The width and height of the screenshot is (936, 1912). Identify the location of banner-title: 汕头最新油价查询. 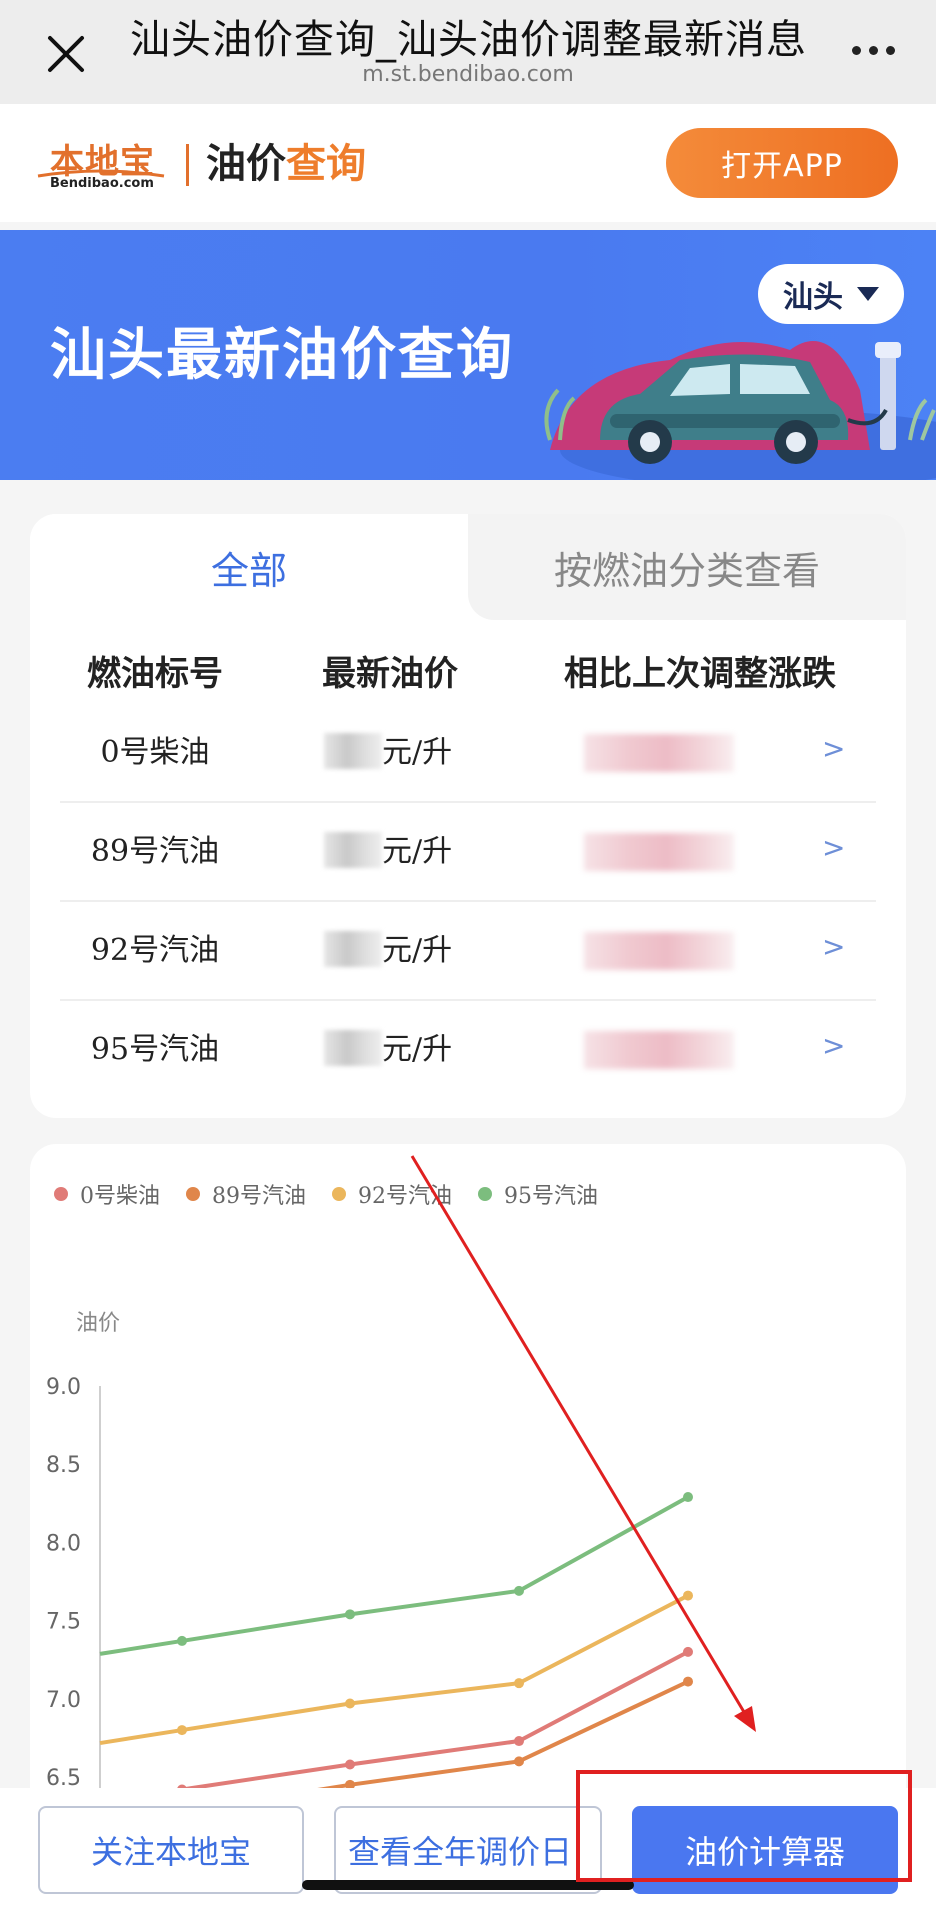
(282, 355).